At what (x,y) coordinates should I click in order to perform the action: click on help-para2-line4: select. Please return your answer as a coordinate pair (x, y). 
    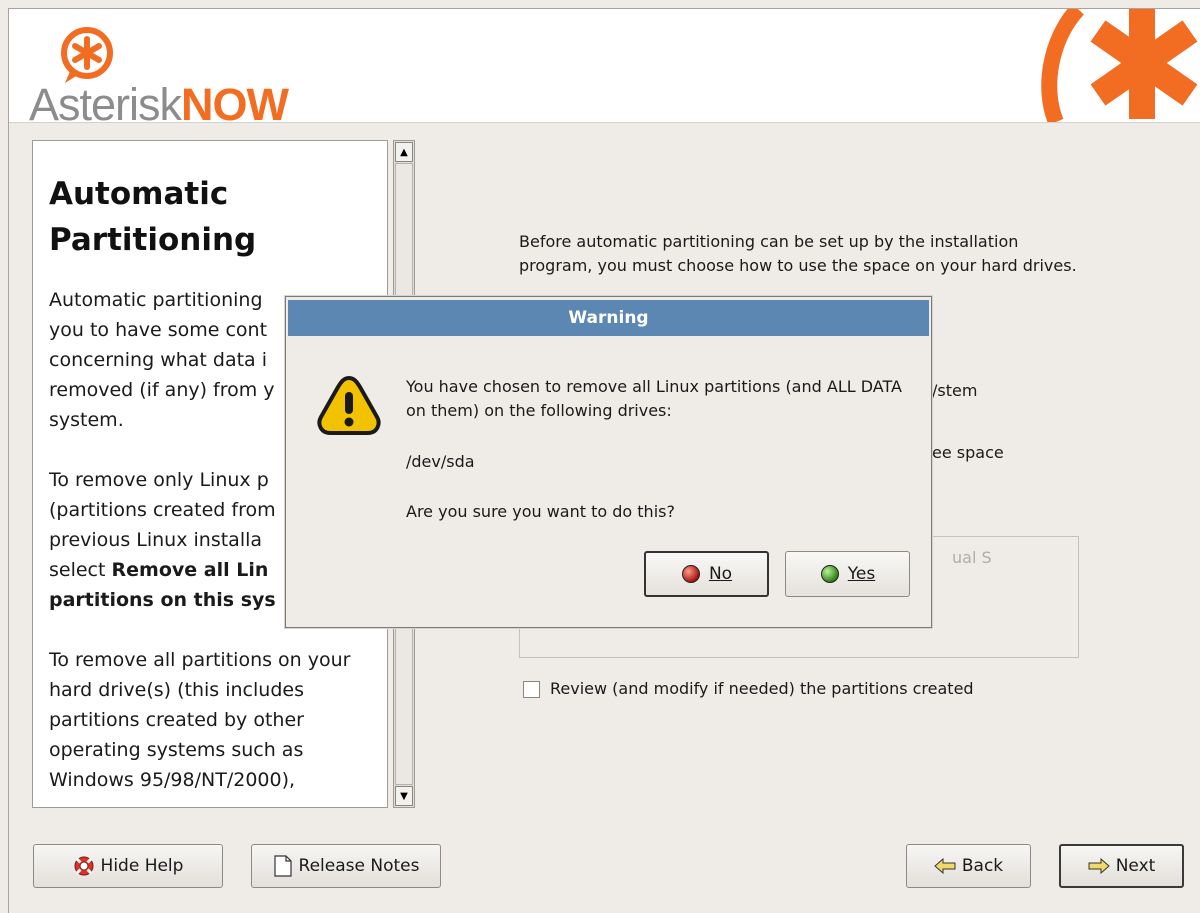
    Looking at the image, I should click on (80, 570).